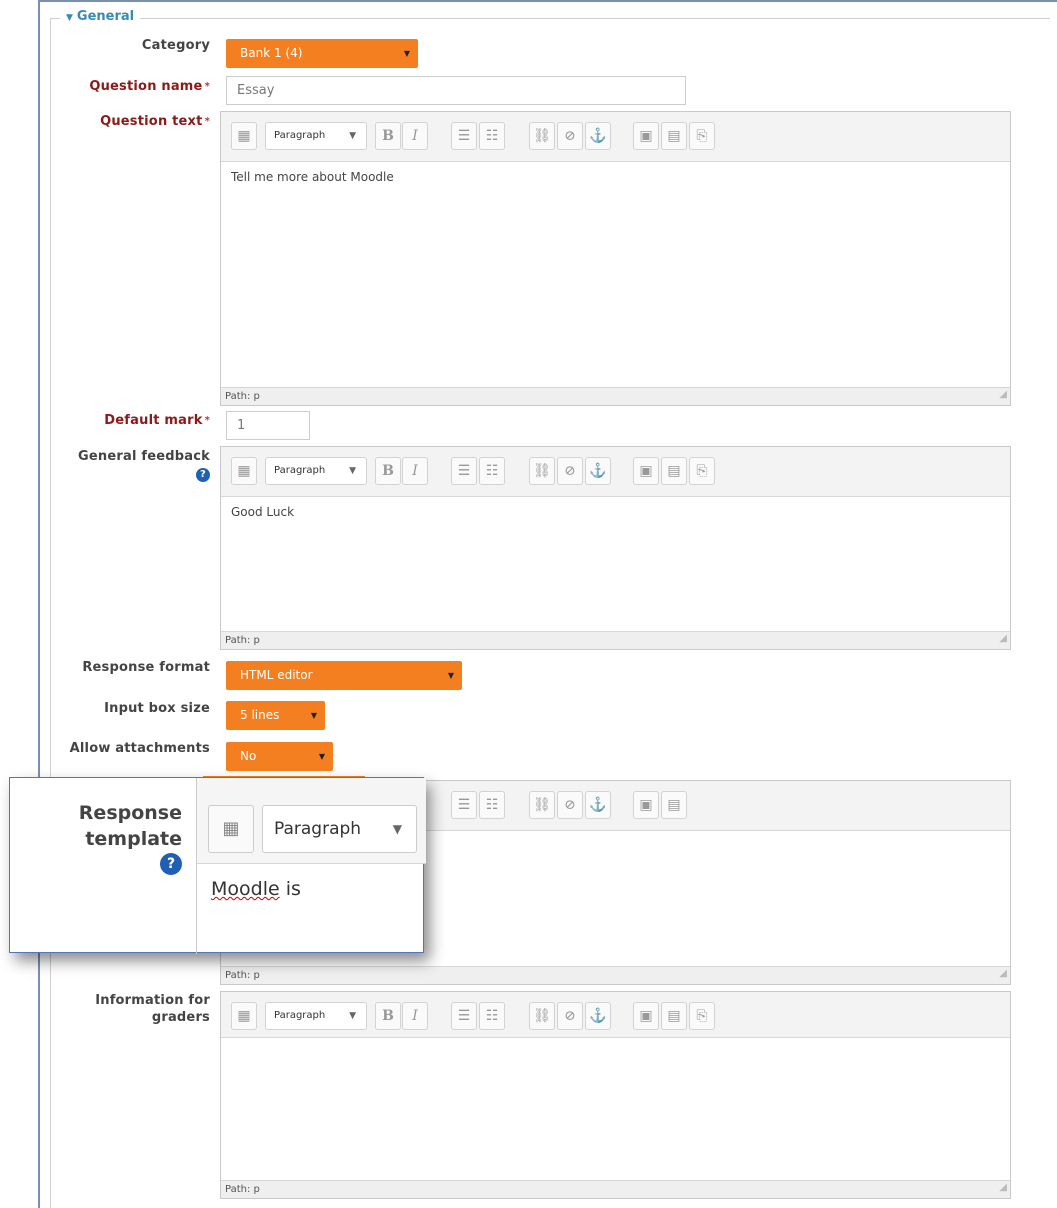 This screenshot has height=1208, width=1057. I want to click on response-format-value: HTML editor, so click(276, 675).